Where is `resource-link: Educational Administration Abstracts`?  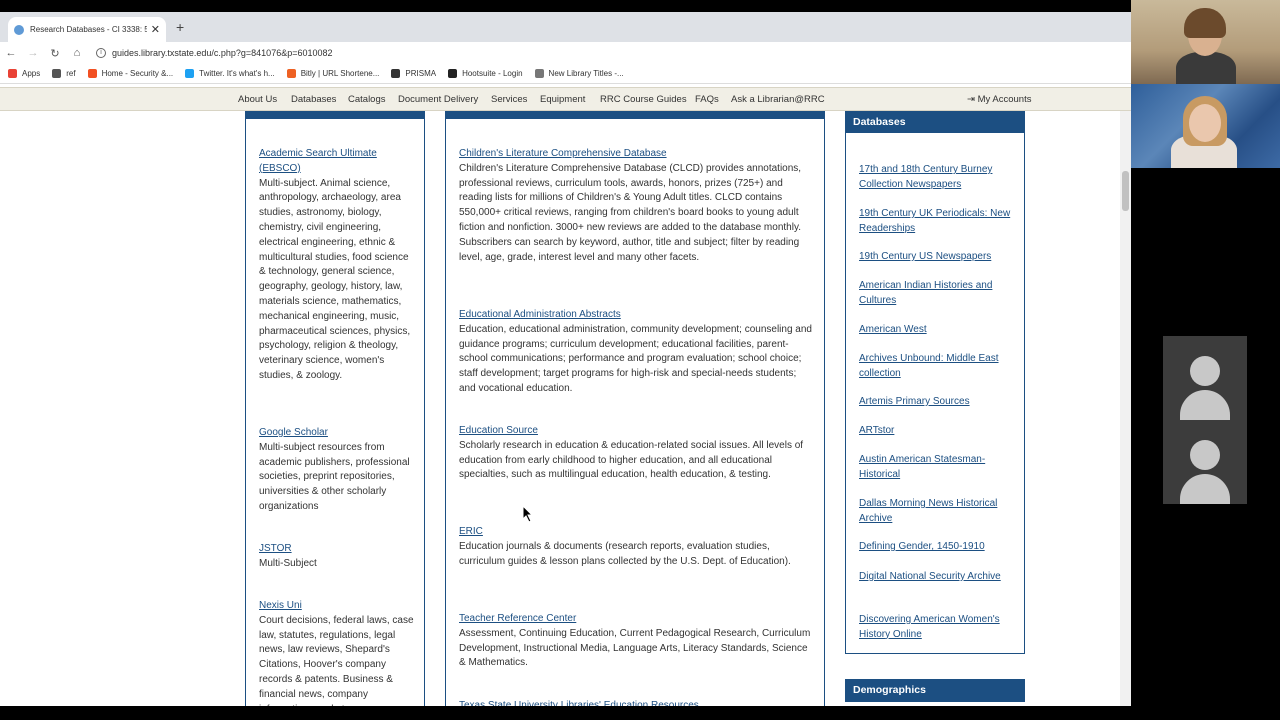
resource-link: Educational Administration Abstracts is located at coordinates (637, 315).